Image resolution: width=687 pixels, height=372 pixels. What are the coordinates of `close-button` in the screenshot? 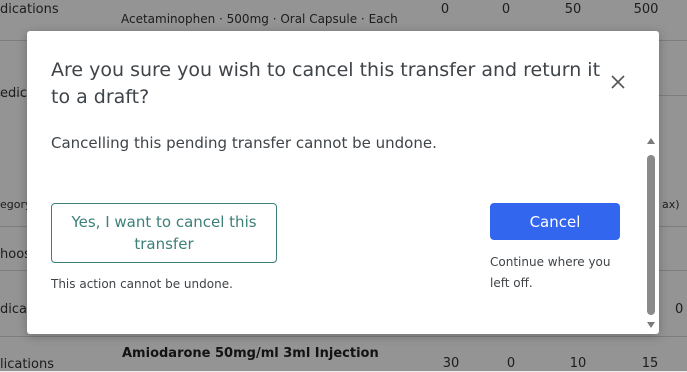 It's located at (618, 82).